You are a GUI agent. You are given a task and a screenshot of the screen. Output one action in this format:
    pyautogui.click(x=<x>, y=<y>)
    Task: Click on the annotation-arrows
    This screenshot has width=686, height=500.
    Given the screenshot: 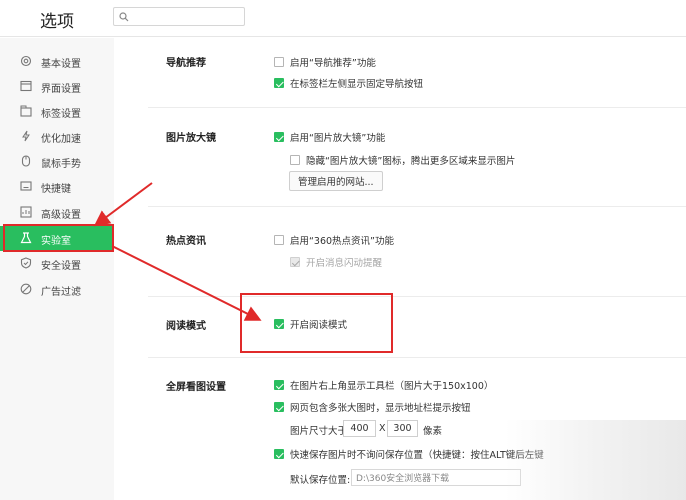 What is the action you would take?
    pyautogui.click(x=177, y=251)
    